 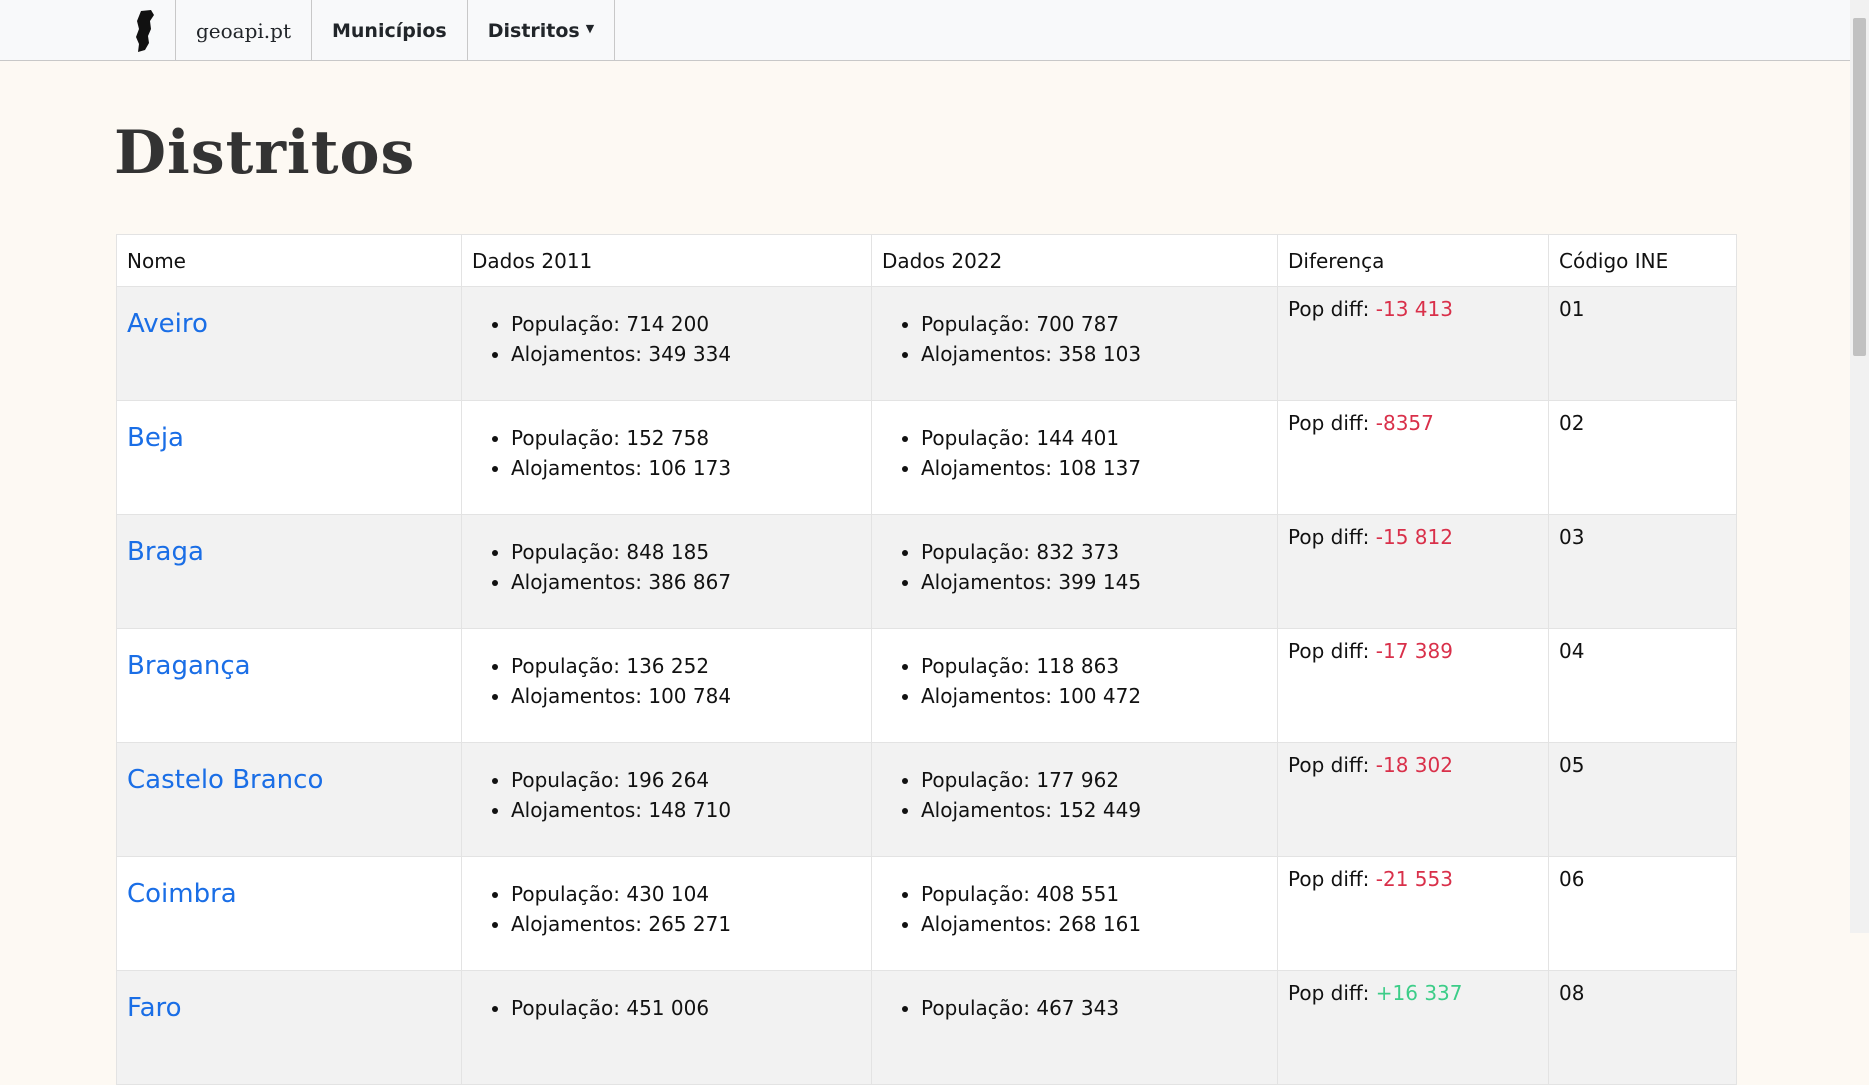 What do you see at coordinates (390, 30) in the screenshot?
I see `nav-link-municipios: Municípios` at bounding box center [390, 30].